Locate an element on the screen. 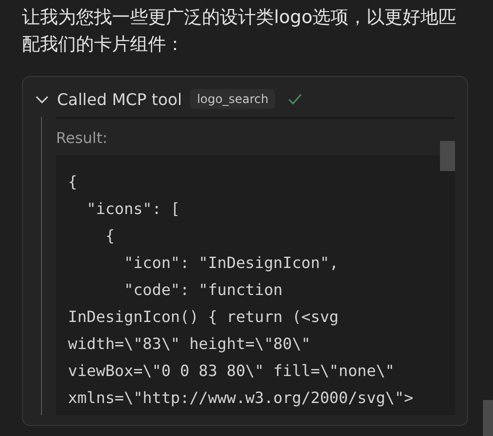 This screenshot has width=493, height=436. code-line: xmlns=\"http://www.w3.org/2000/svg\"> is located at coordinates (241, 398).